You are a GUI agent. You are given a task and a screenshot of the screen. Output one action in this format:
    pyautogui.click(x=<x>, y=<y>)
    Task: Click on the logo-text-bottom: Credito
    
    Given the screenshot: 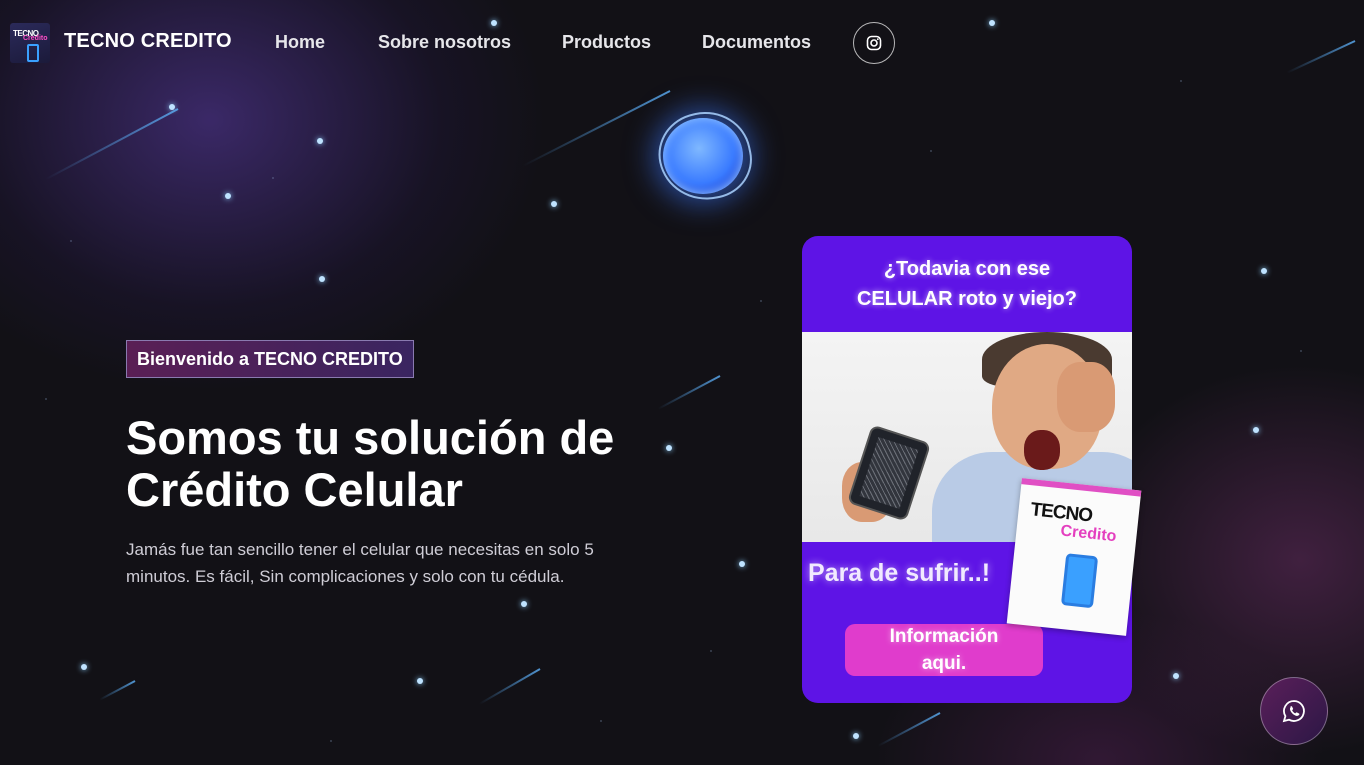 What is the action you would take?
    pyautogui.click(x=35, y=38)
    